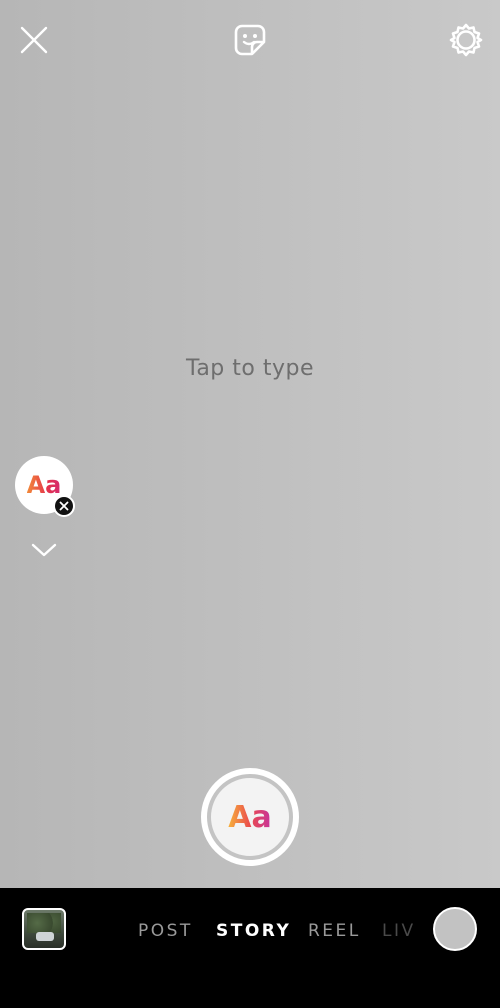 Image resolution: width=500 pixels, height=1008 pixels. Describe the element at coordinates (345, 931) in the screenshot. I see `tab-reel: REEL` at that location.